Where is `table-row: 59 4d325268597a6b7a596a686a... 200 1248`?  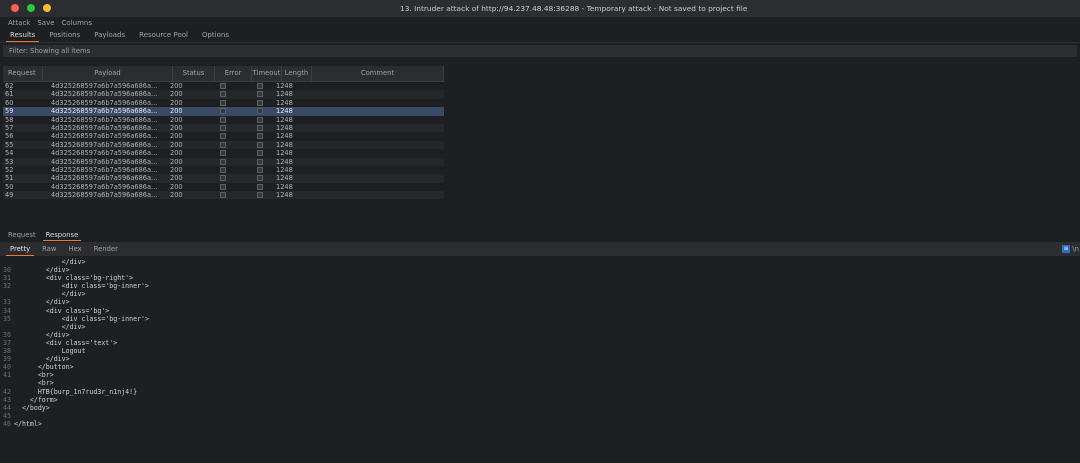
table-row: 59 4d325268597a6b7a596a686a... 200 1248 is located at coordinates (223, 111).